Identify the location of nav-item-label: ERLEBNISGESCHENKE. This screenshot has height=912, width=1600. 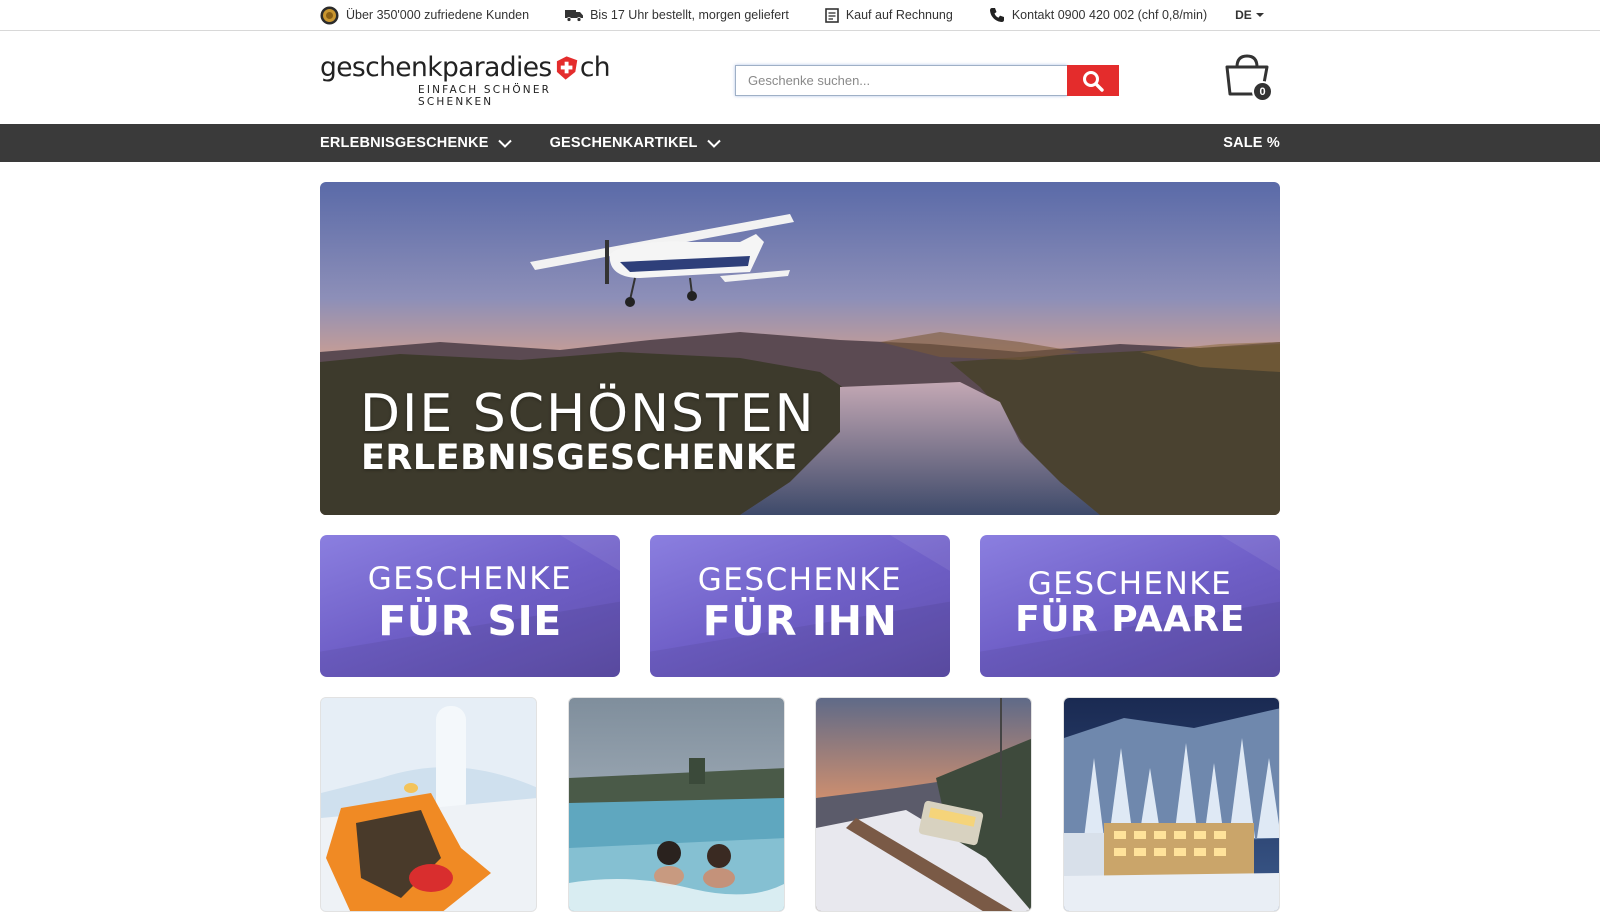
(404, 143).